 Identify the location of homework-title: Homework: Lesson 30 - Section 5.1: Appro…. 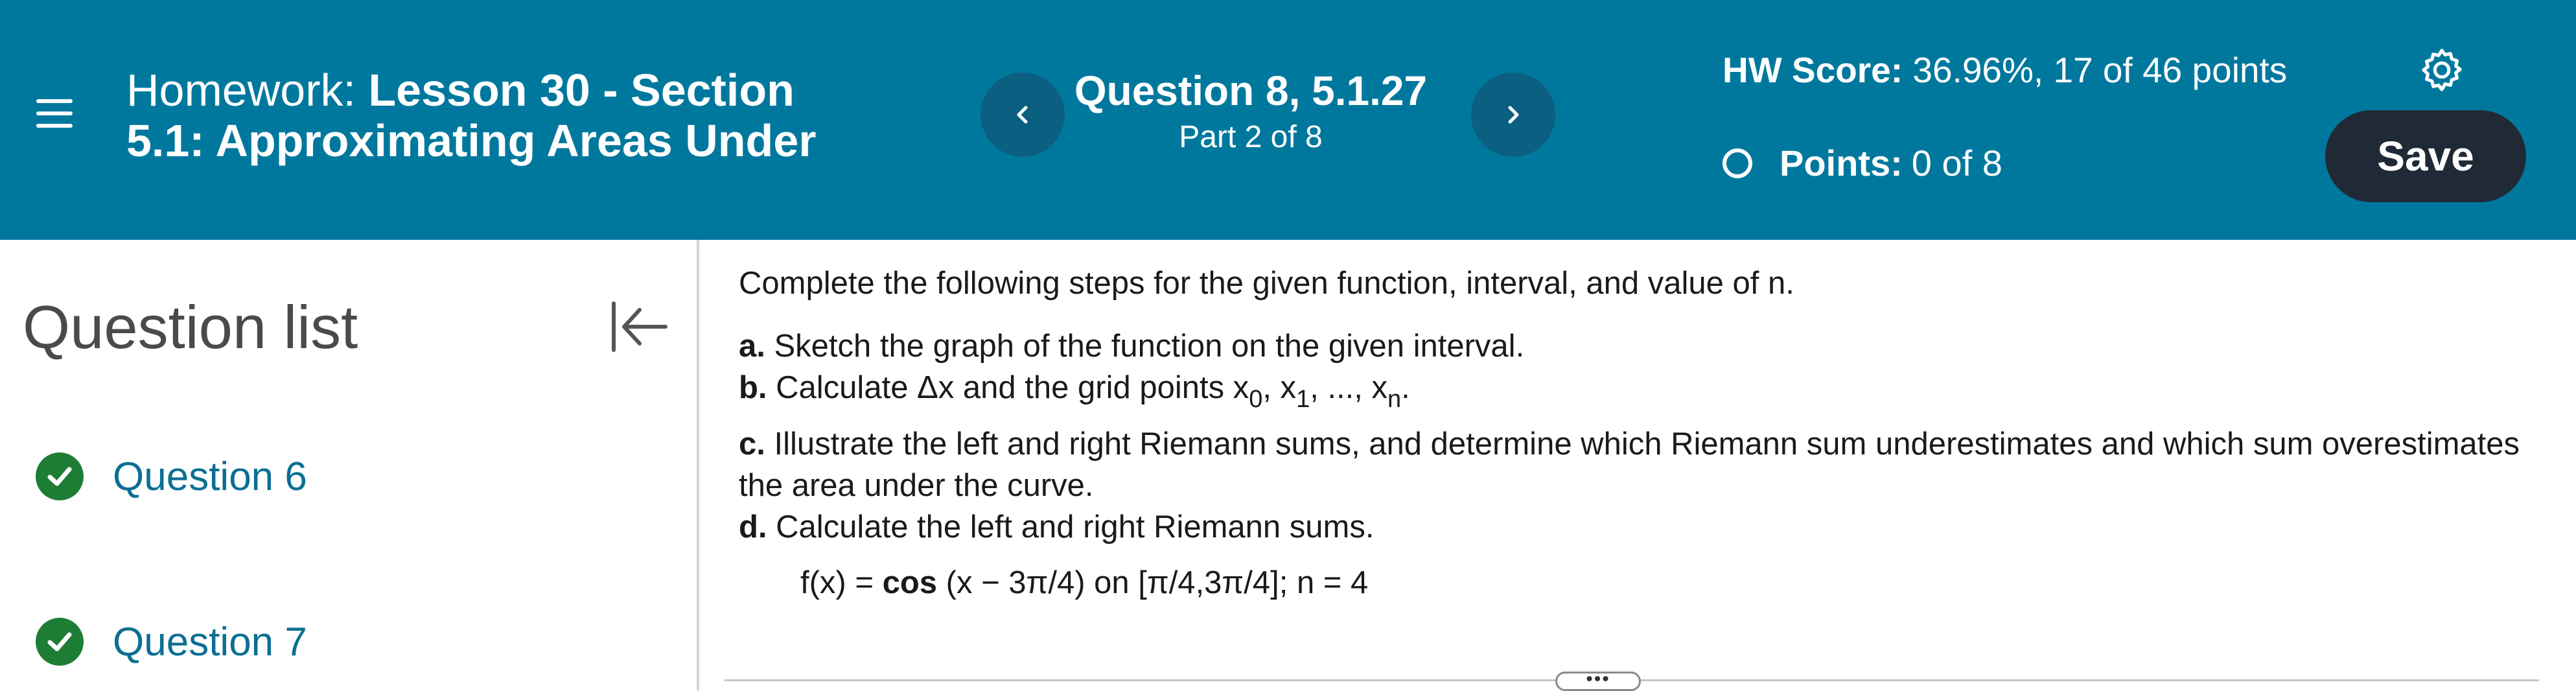
(499, 115).